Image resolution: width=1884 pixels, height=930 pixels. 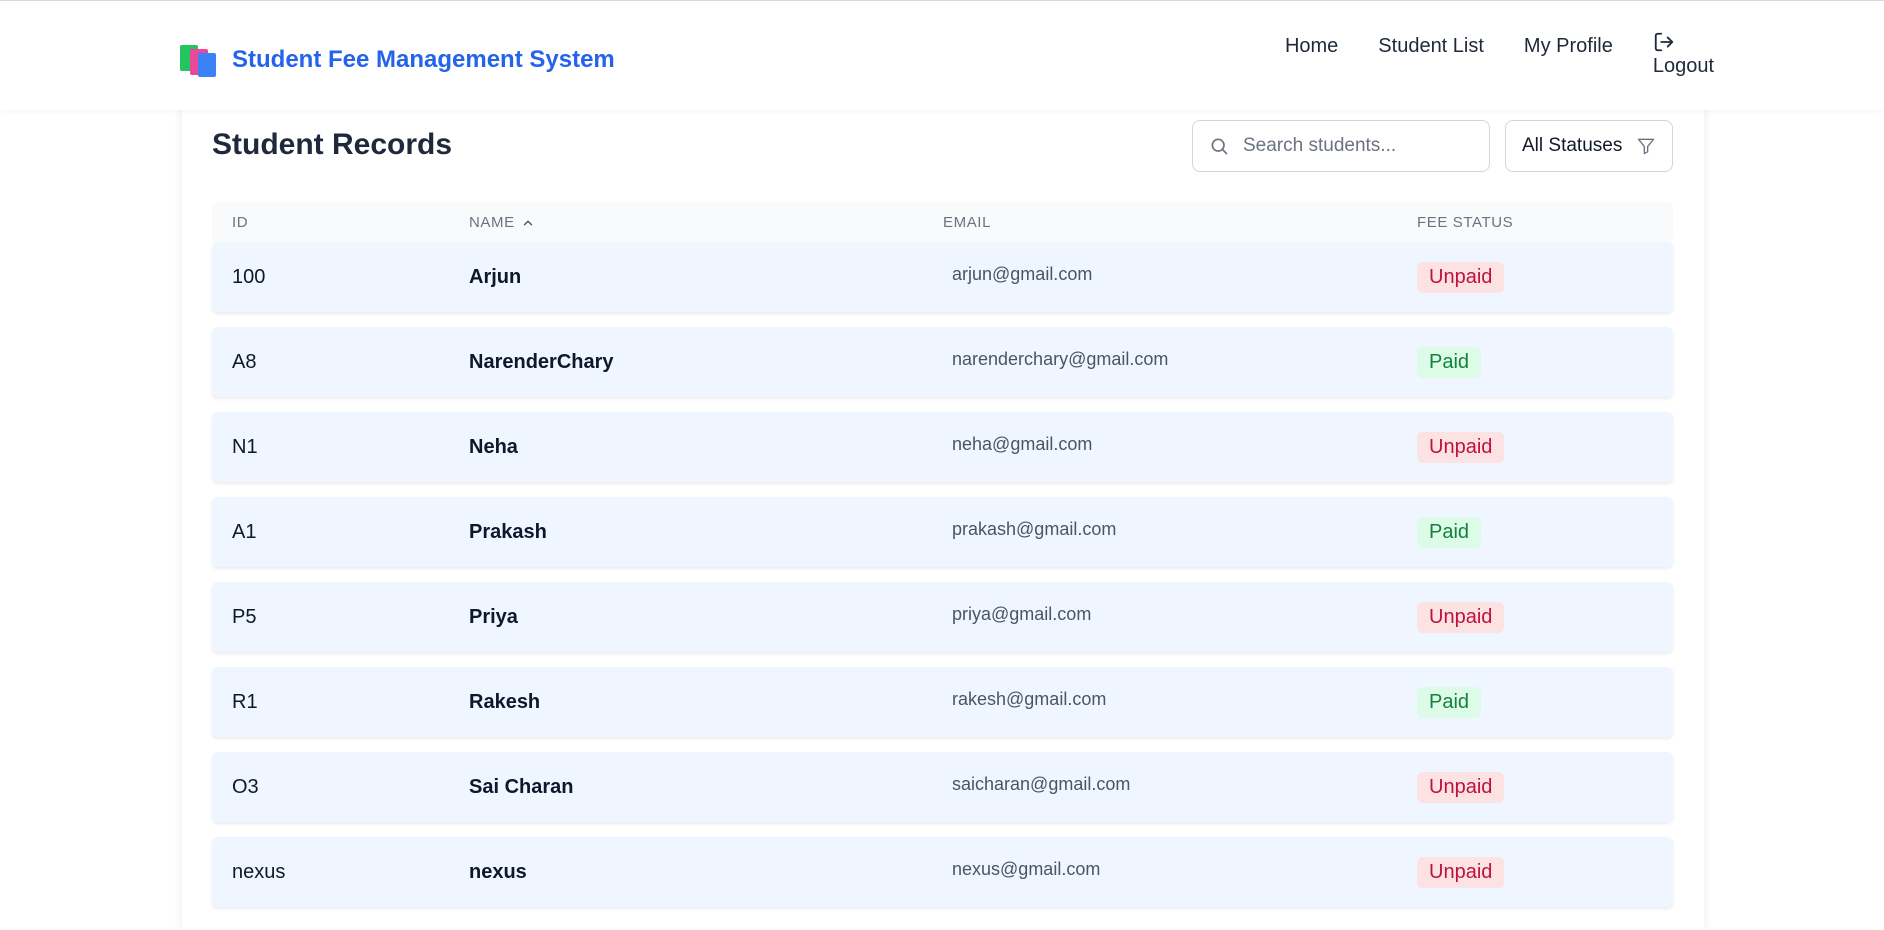 I want to click on search-box, so click(x=1341, y=146).